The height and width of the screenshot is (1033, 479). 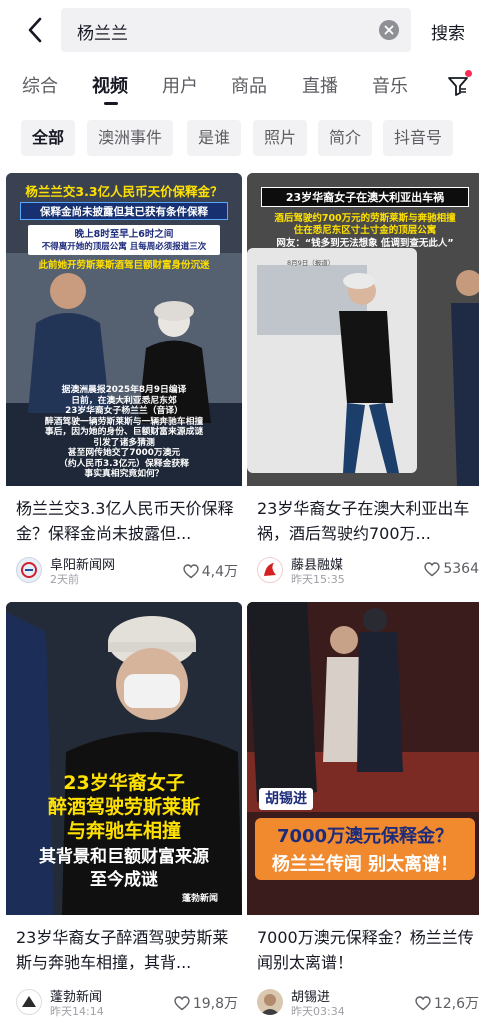 What do you see at coordinates (127, 571) in the screenshot?
I see `video-meta: 阜阳新闻网 2天前 4,4万` at bounding box center [127, 571].